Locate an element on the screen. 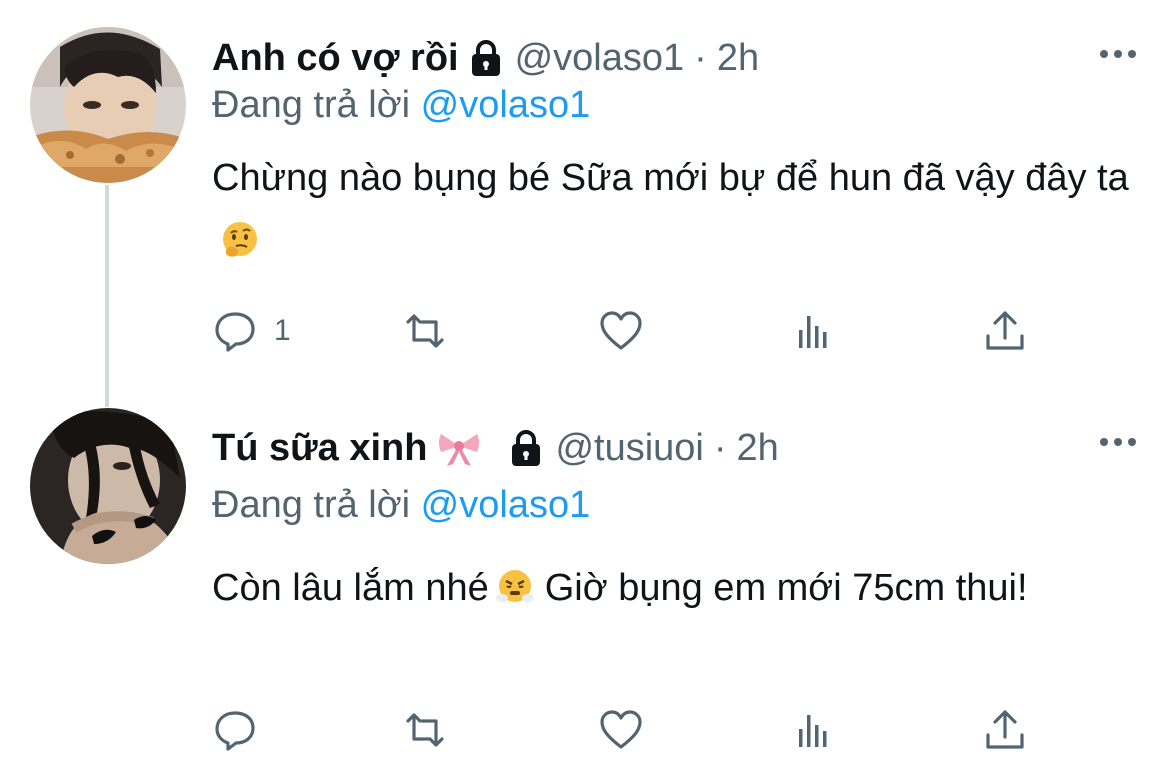  ribbon-icon is located at coordinates (459, 448).